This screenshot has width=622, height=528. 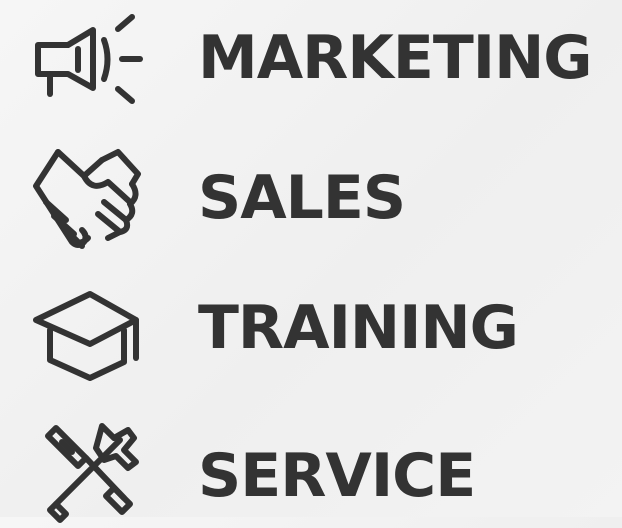 What do you see at coordinates (88, 198) in the screenshot?
I see `handshake-icon` at bounding box center [88, 198].